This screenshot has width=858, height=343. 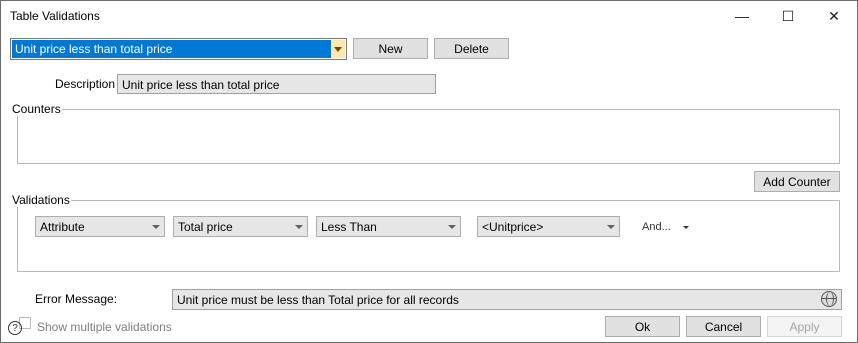 I want to click on validation-select: Unit price less than total price, so click(x=178, y=49).